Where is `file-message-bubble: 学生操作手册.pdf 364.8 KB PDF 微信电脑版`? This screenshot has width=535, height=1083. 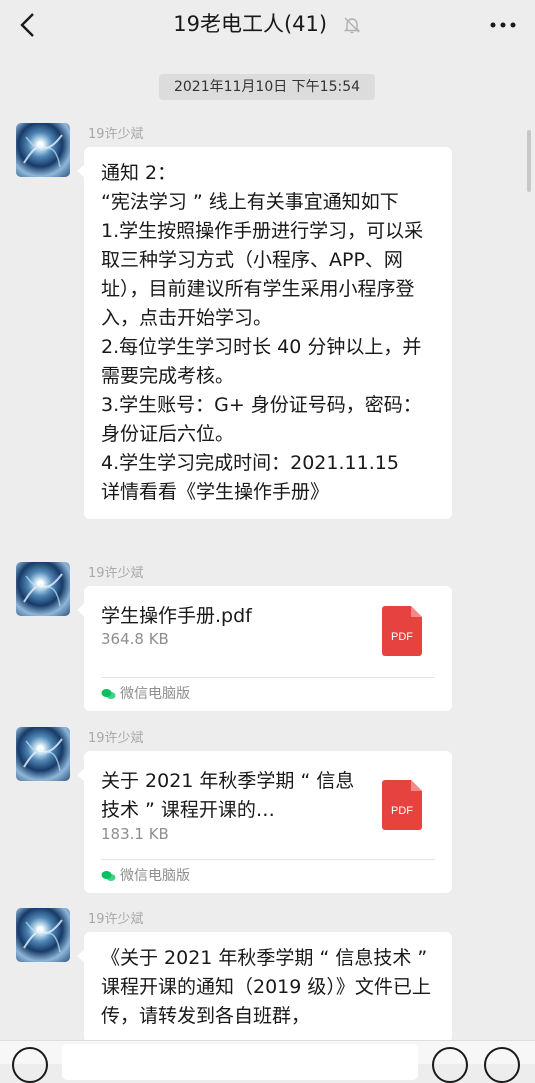
file-message-bubble: 学生操作手册.pdf 364.8 KB PDF 微信电脑版 is located at coordinates (264, 648).